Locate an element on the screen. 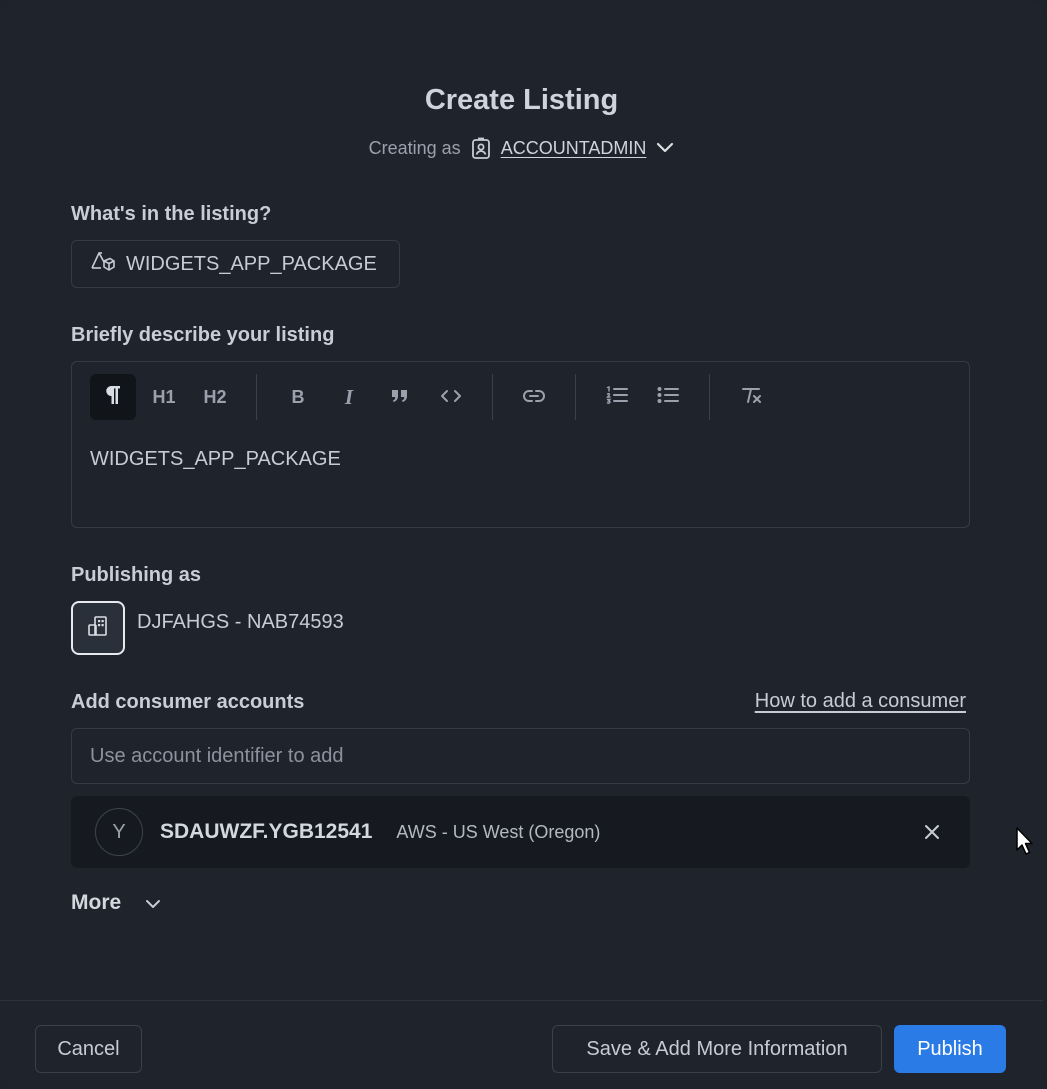 Image resolution: width=1047 pixels, height=1089 pixels. how-to-add-consumer-link: How to add a consumer is located at coordinates (860, 701).